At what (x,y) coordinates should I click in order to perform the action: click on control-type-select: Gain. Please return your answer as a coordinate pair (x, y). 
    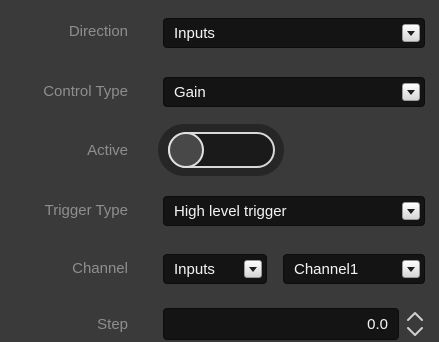
    Looking at the image, I should click on (294, 92).